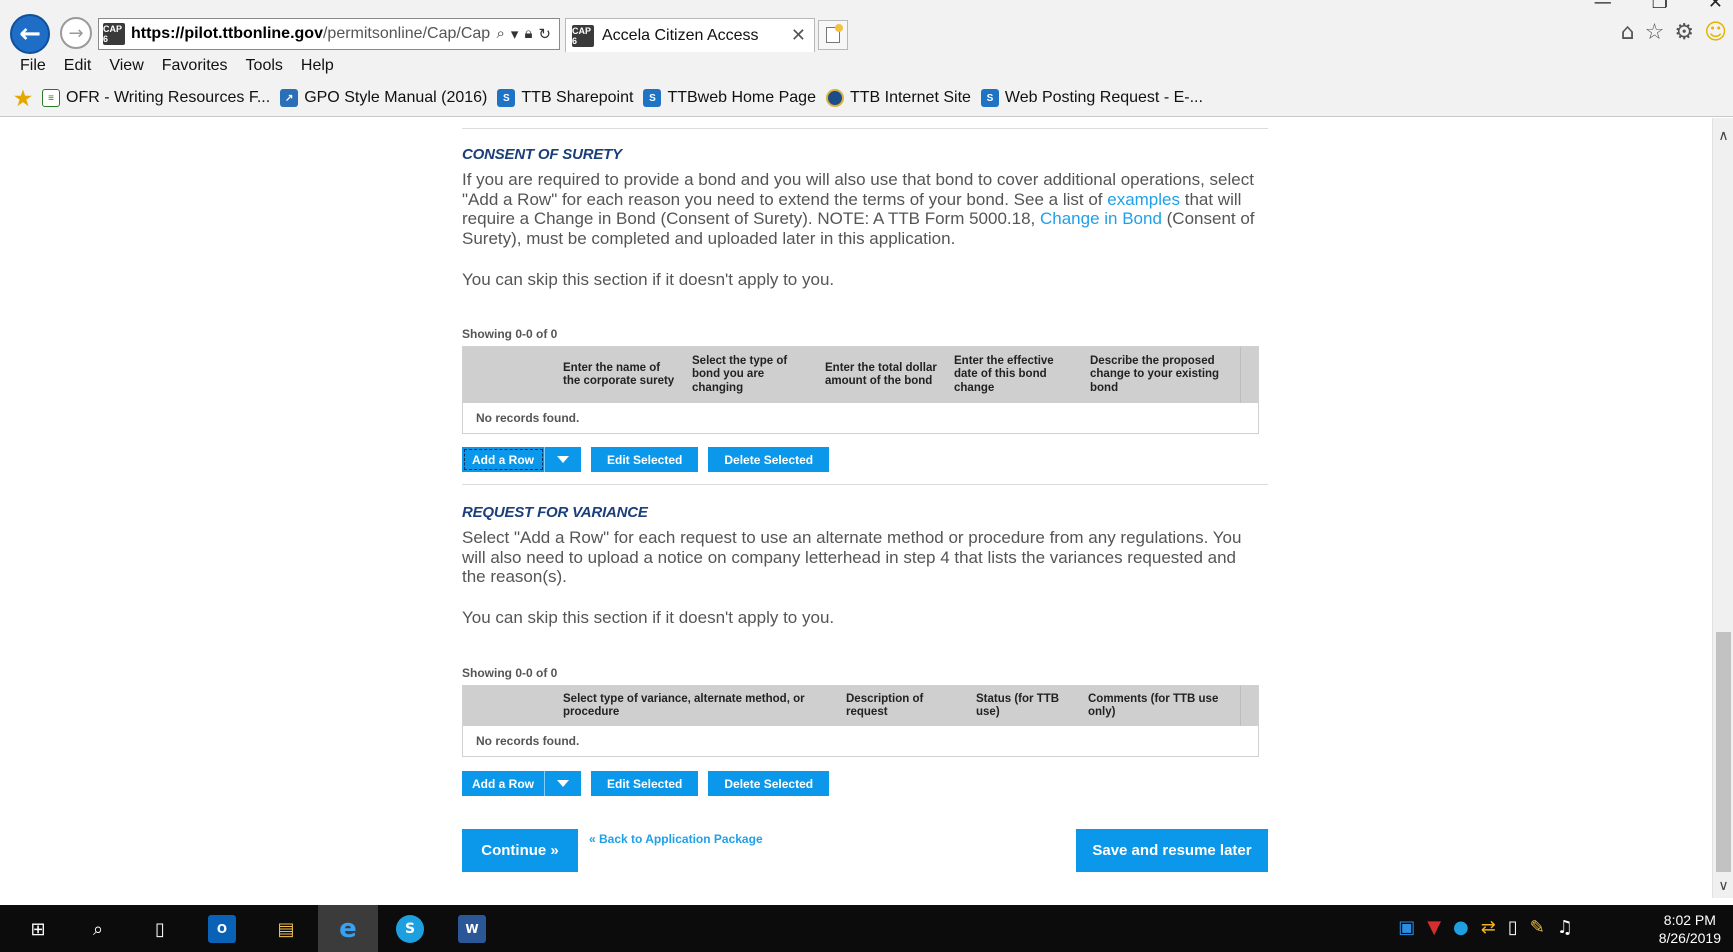 The image size is (1733, 952). What do you see at coordinates (33, 66) in the screenshot?
I see `menu-file: File` at bounding box center [33, 66].